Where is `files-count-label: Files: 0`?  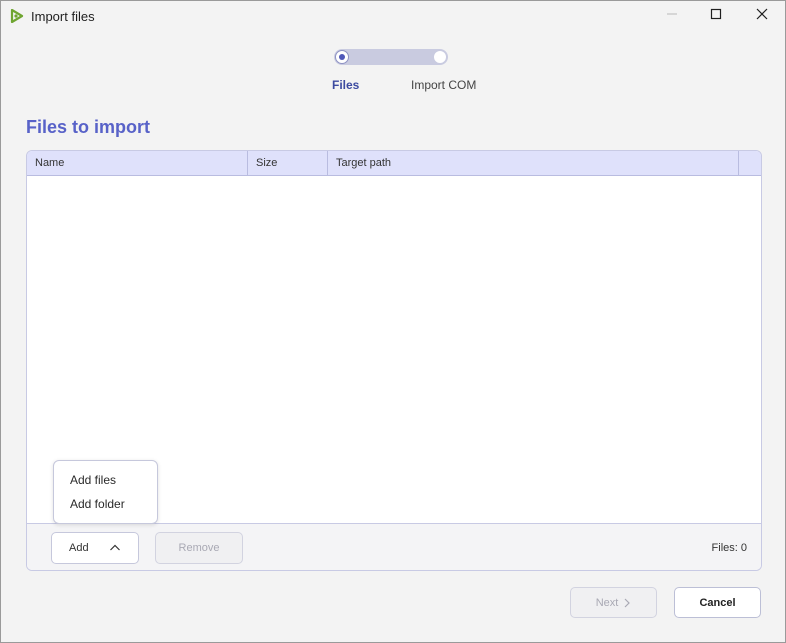 files-count-label: Files: 0 is located at coordinates (729, 548).